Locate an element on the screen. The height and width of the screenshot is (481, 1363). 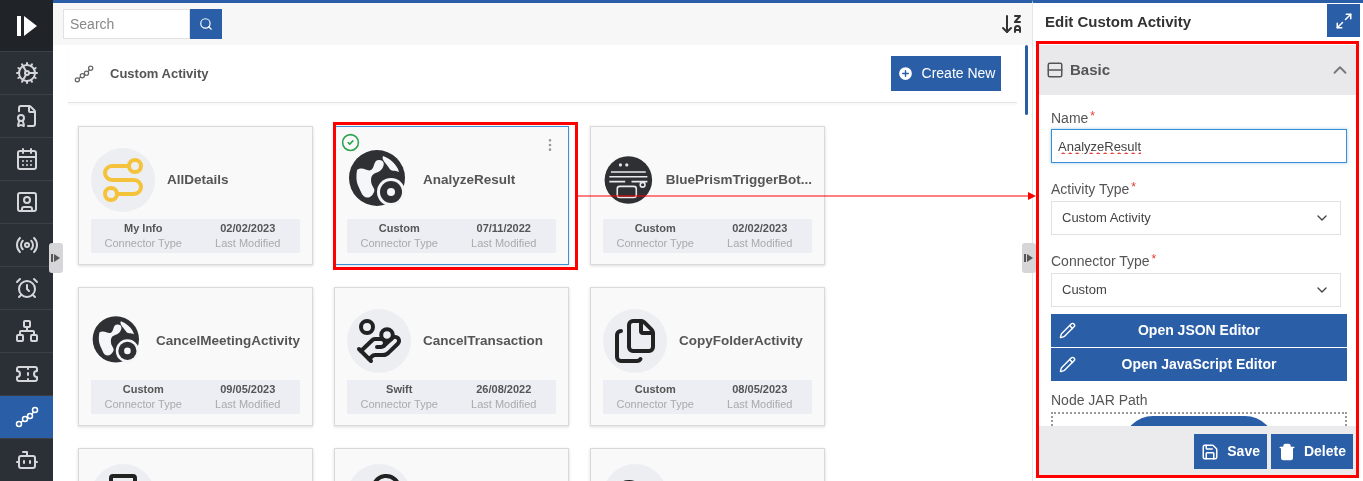
editor-button: Open JSON Editor is located at coordinates (1199, 330).